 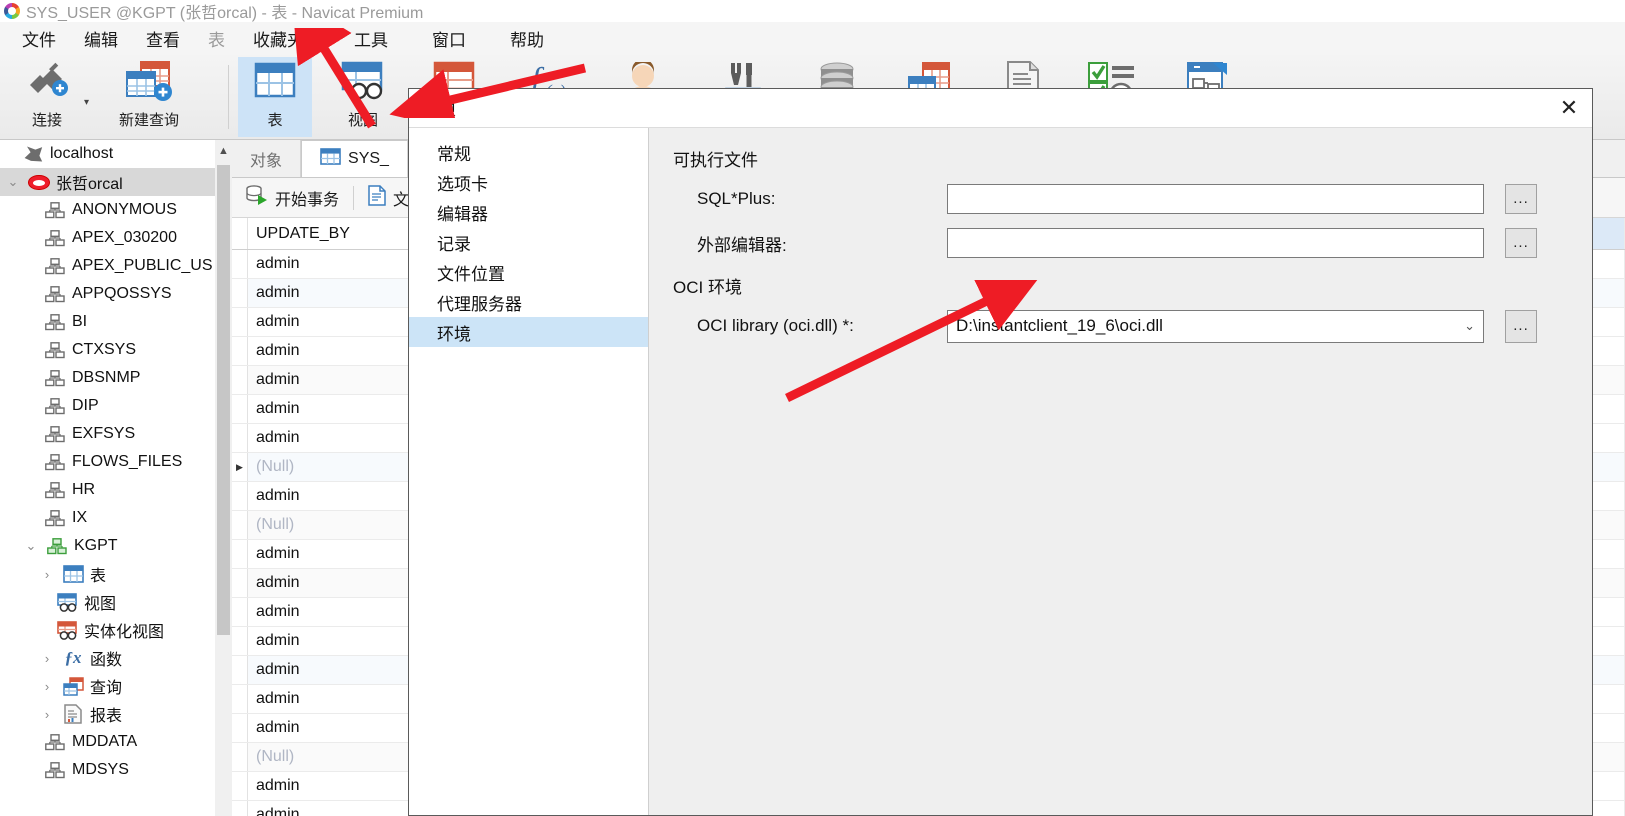 I want to click on sidebar-scrollbar: ▲, so click(x=223, y=478).